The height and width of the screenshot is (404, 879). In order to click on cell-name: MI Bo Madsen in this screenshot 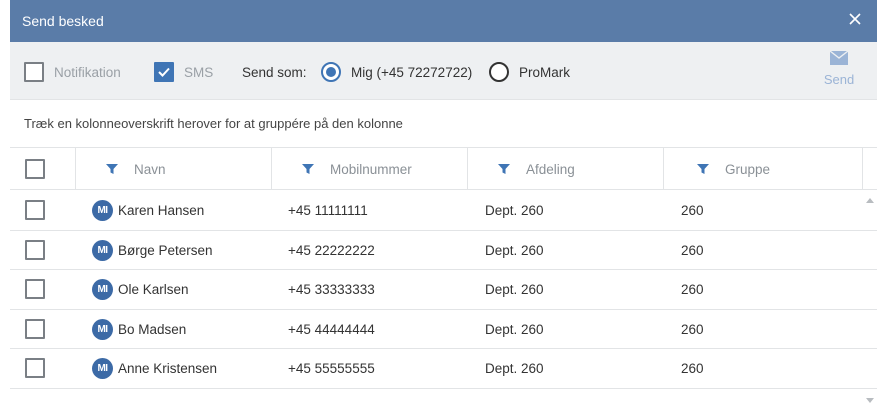, I will do `click(139, 329)`.